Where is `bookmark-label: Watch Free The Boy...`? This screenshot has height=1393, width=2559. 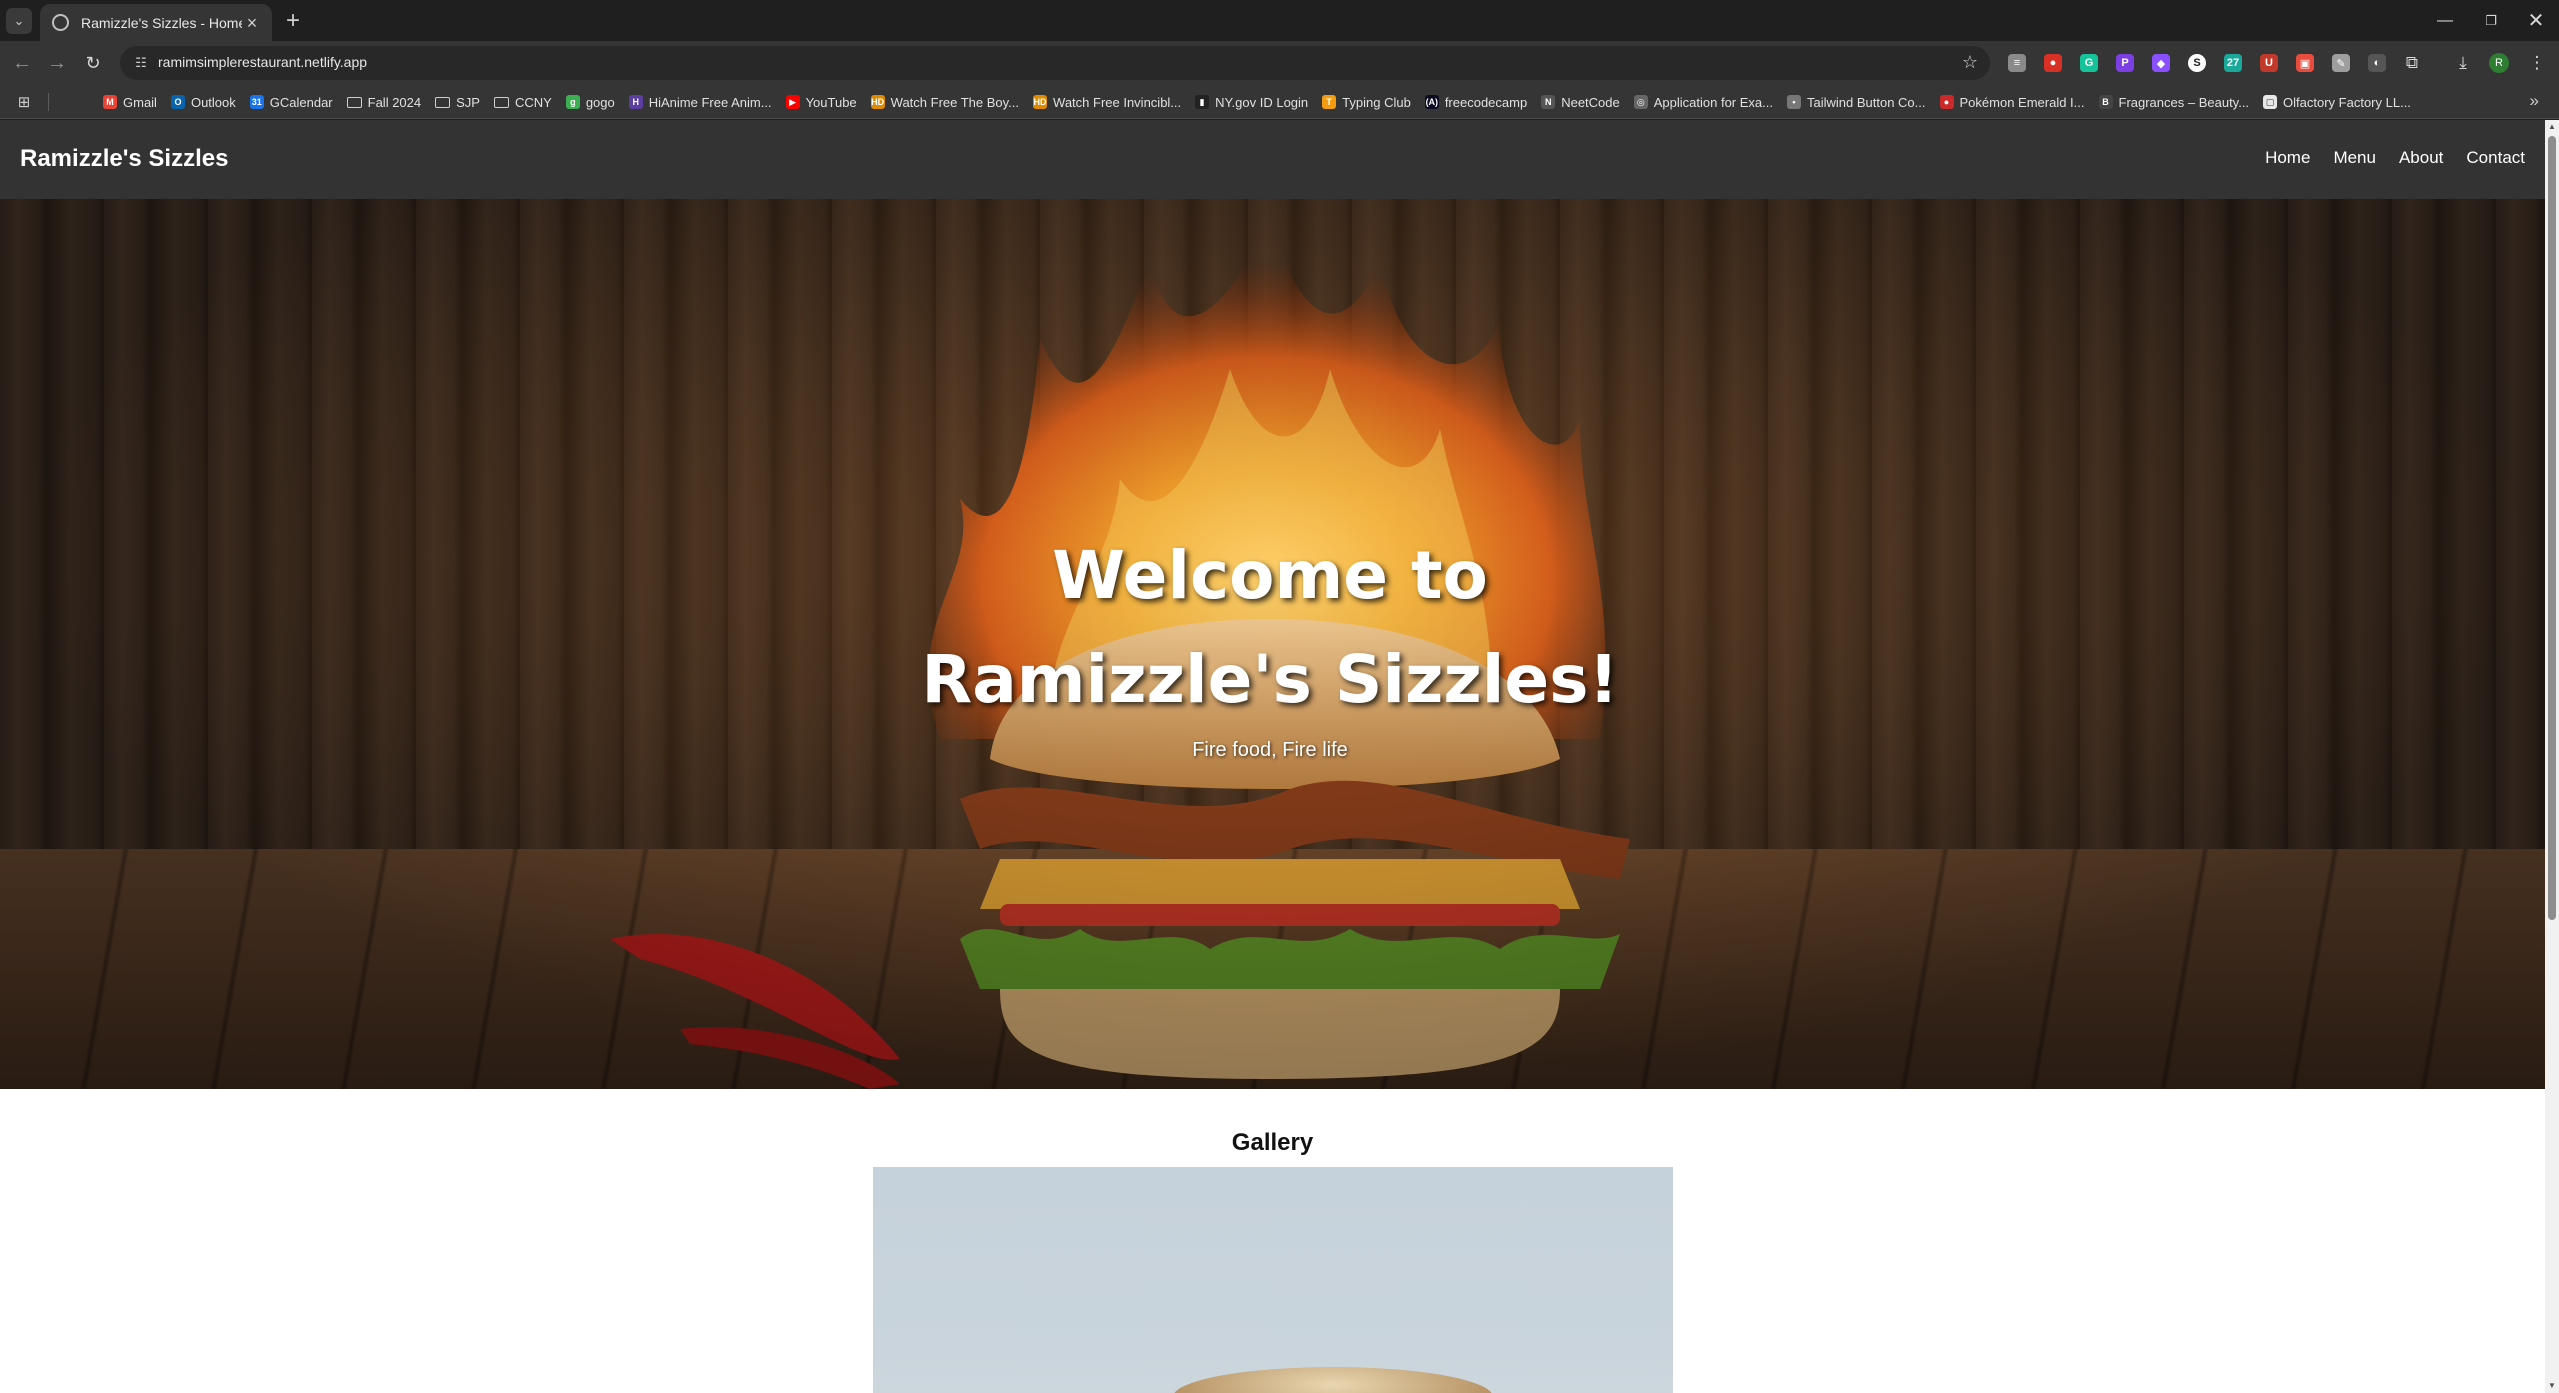
bookmark-label: Watch Free The Boy... is located at coordinates (955, 102).